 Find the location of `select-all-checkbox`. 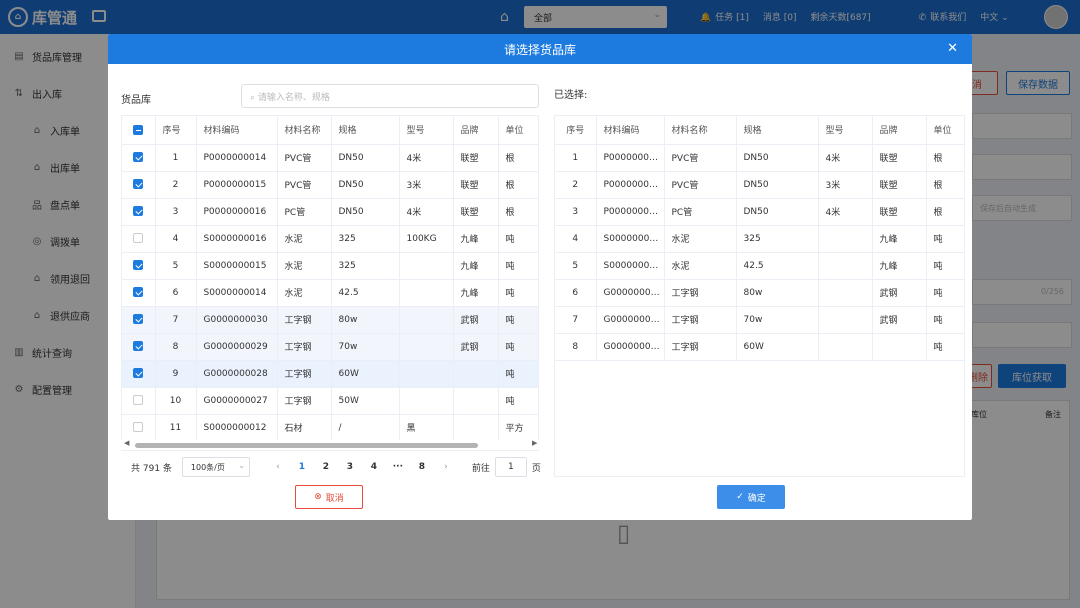

select-all-checkbox is located at coordinates (139, 130).